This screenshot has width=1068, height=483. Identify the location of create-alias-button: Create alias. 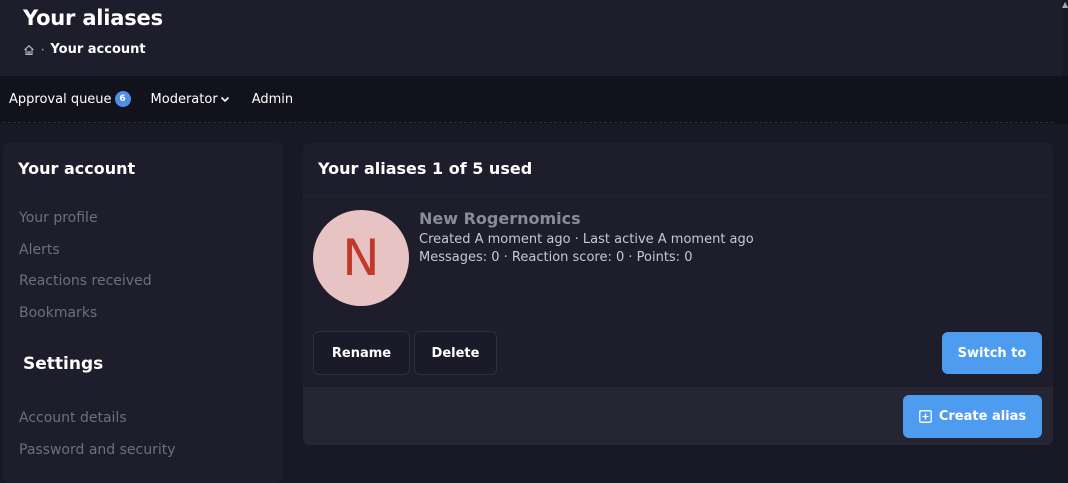
(972, 416).